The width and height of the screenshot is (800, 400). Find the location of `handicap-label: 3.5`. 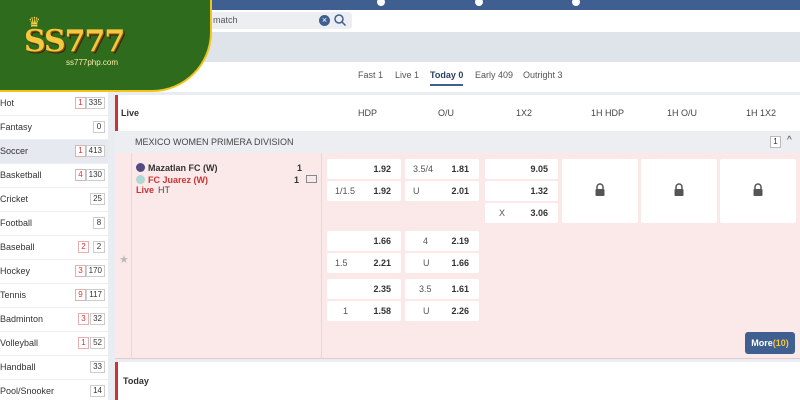

handicap-label: 3.5 is located at coordinates (425, 289).